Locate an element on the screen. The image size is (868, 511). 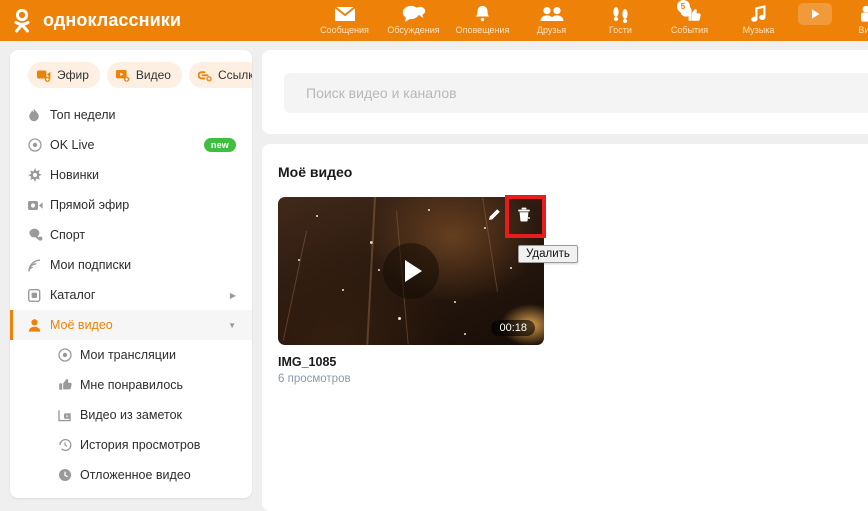
video-card: 00:18 IMG_1085 6 просмотров is located at coordinates (411, 291).